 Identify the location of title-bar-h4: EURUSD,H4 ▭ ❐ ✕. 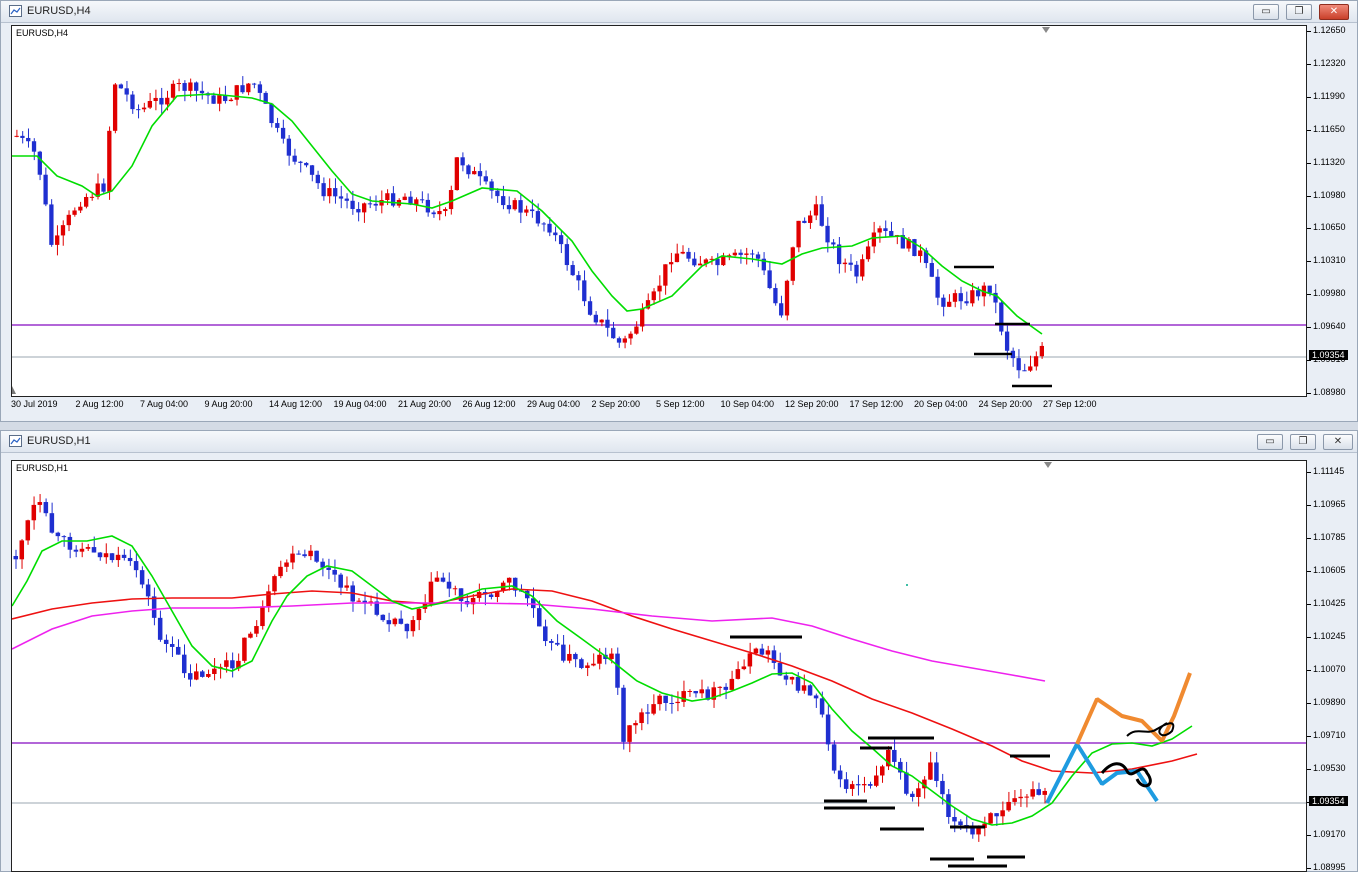
(679, 12).